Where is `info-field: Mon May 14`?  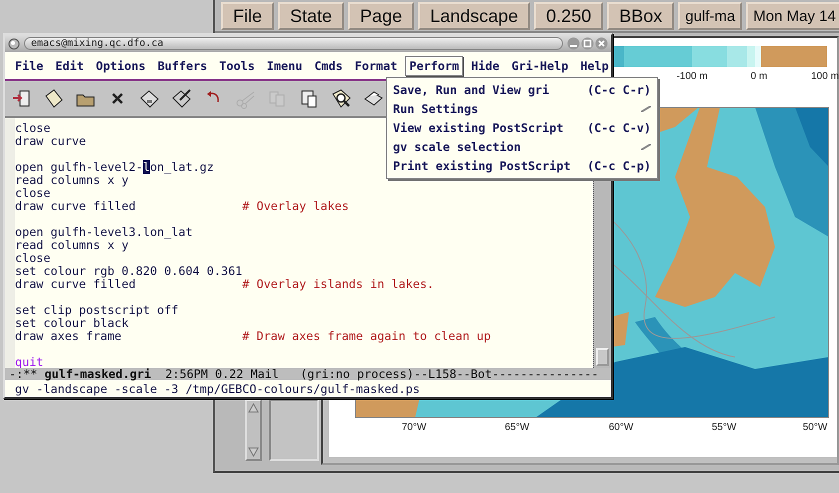 info-field: Mon May 14 is located at coordinates (792, 16).